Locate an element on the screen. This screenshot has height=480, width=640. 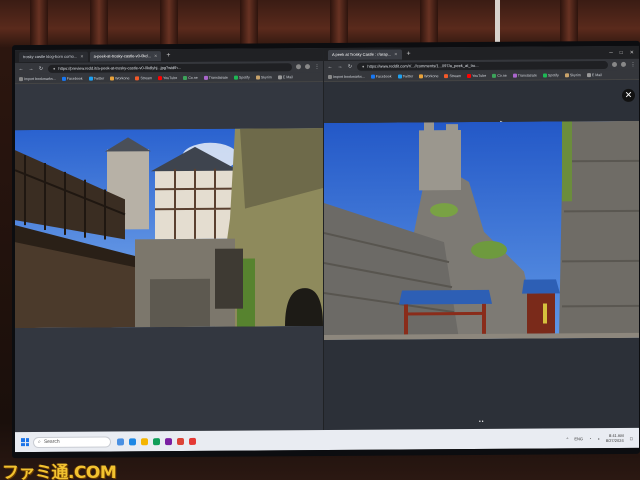
language-indicator: ENG is located at coordinates (578, 438).